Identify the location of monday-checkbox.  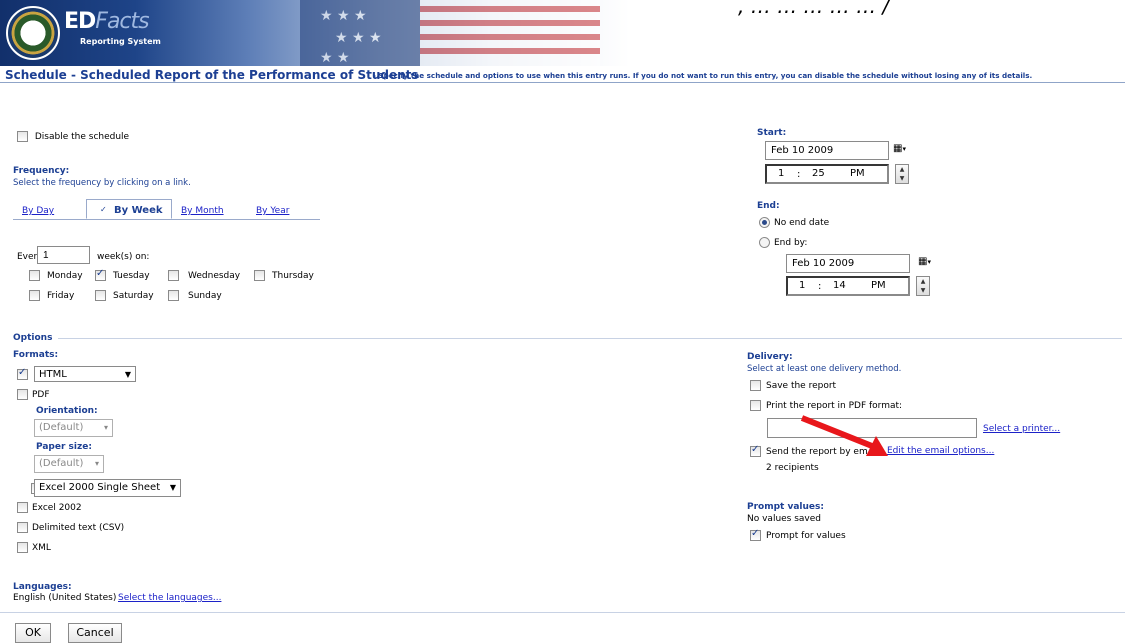
(34, 275).